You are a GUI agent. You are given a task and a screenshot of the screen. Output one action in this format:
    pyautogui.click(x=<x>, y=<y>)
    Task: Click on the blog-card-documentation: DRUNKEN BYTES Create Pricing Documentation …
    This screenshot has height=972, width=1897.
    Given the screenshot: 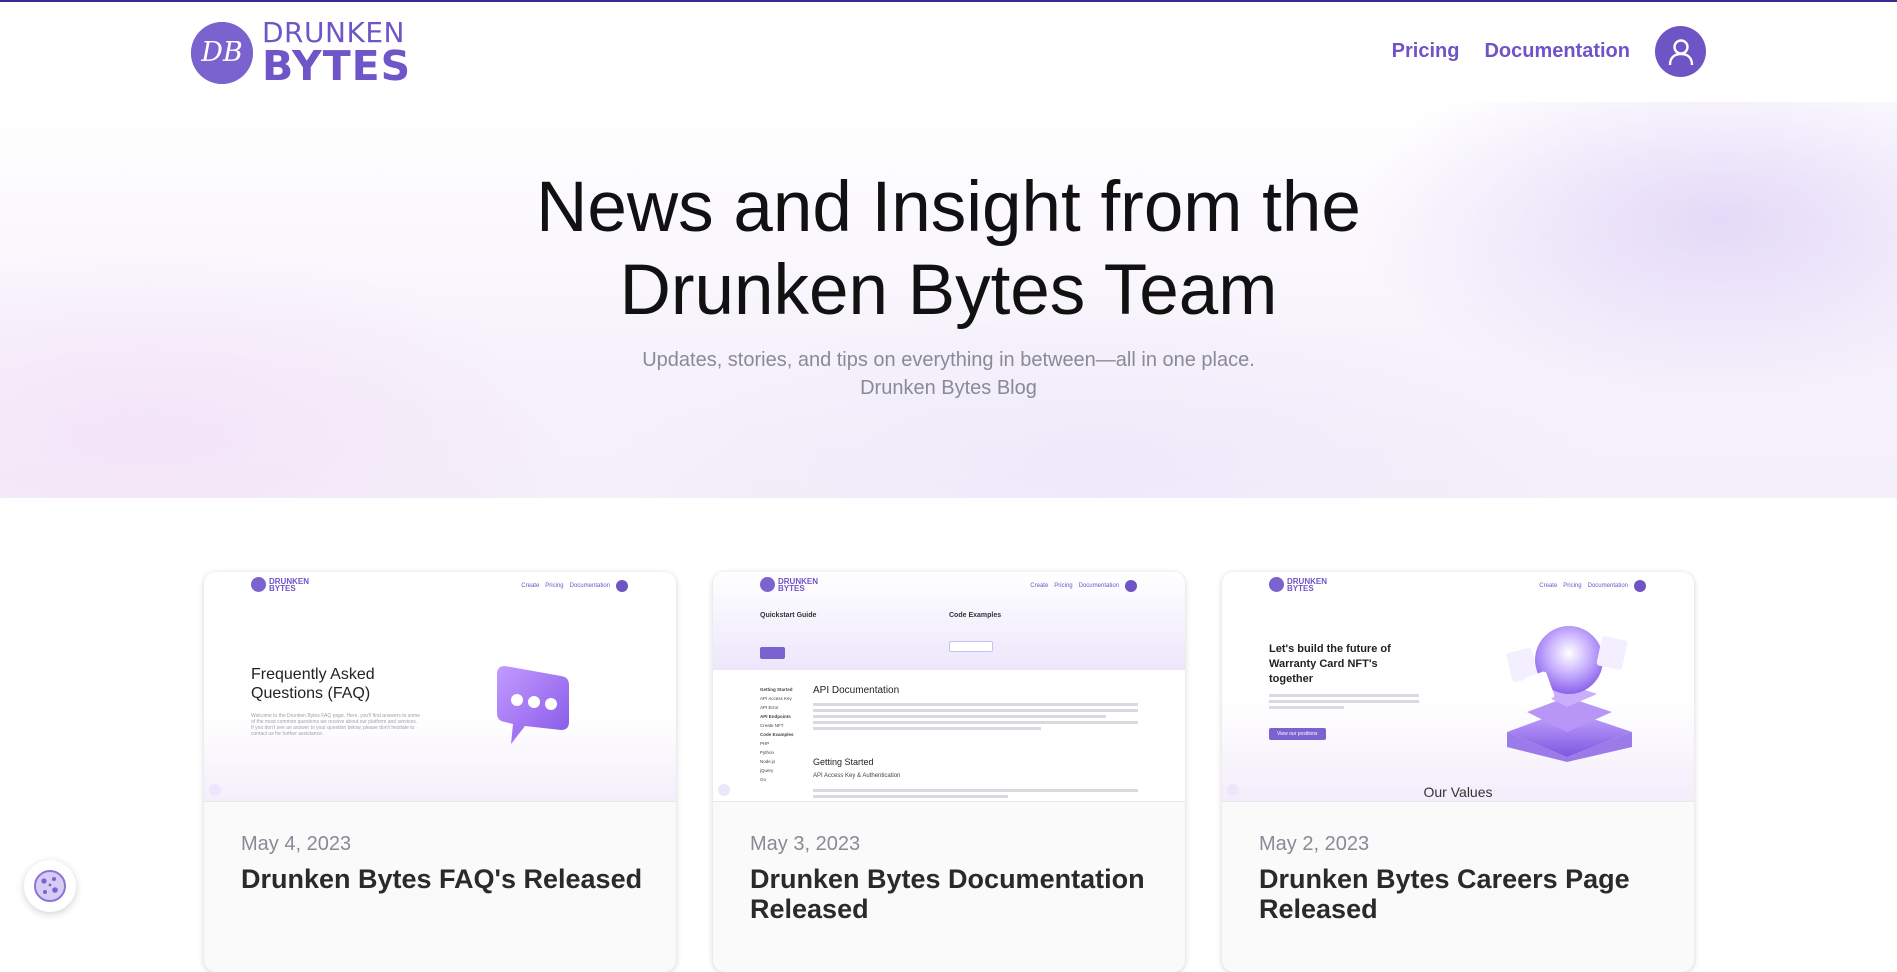 What is the action you would take?
    pyautogui.click(x=949, y=772)
    